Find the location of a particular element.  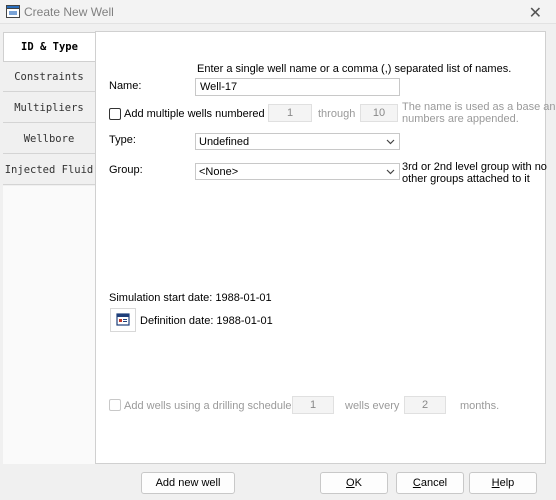

drilling-schedule-checkbox is located at coordinates (115, 405).